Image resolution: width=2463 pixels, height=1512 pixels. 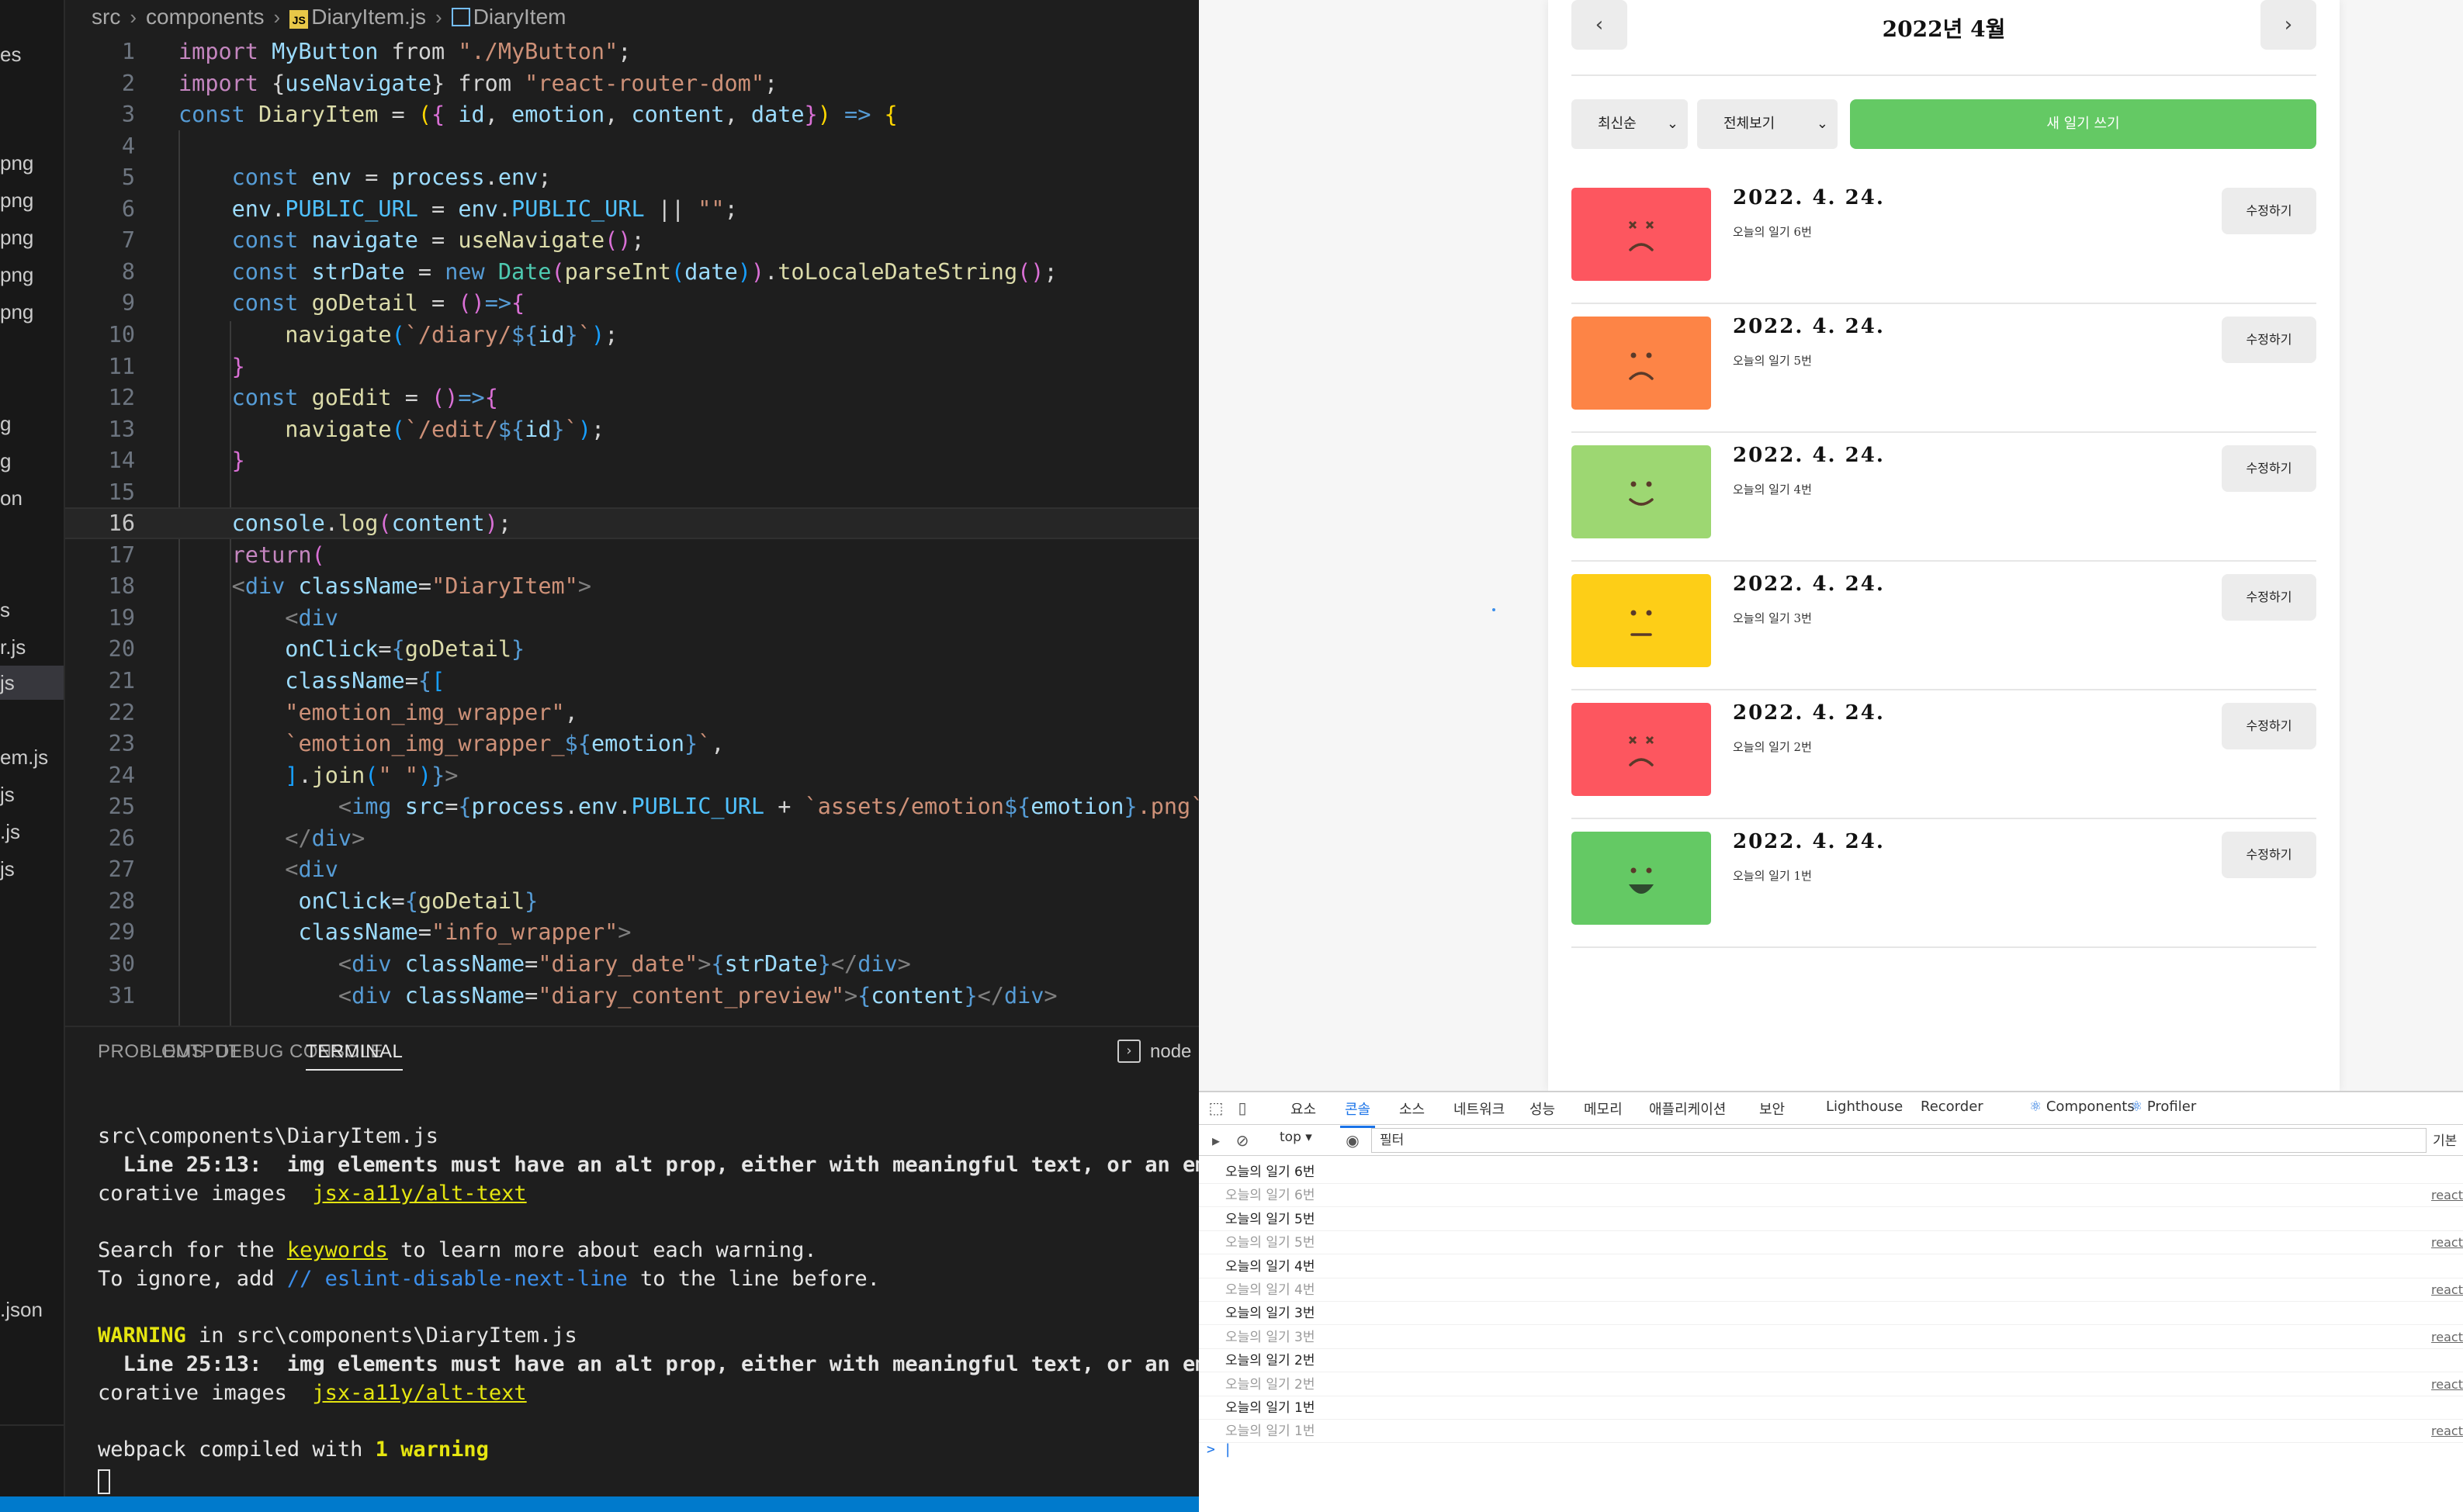 I want to click on breadcrumb-file: JS DiaryItem.js, so click(x=357, y=17).